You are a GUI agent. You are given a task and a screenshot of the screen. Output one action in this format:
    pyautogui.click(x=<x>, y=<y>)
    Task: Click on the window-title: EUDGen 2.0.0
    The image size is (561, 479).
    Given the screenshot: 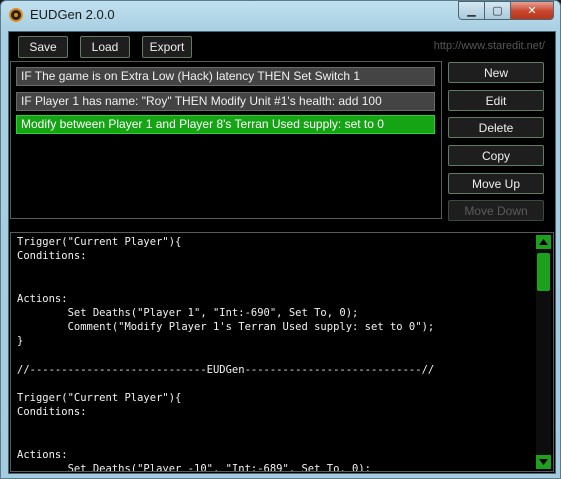 What is the action you would take?
    pyautogui.click(x=72, y=14)
    